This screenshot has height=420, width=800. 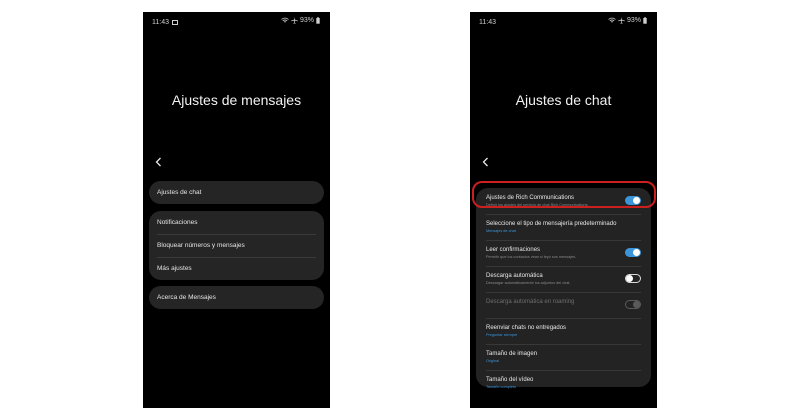 What do you see at coordinates (563, 100) in the screenshot?
I see `page-title: Ajustes de chat` at bounding box center [563, 100].